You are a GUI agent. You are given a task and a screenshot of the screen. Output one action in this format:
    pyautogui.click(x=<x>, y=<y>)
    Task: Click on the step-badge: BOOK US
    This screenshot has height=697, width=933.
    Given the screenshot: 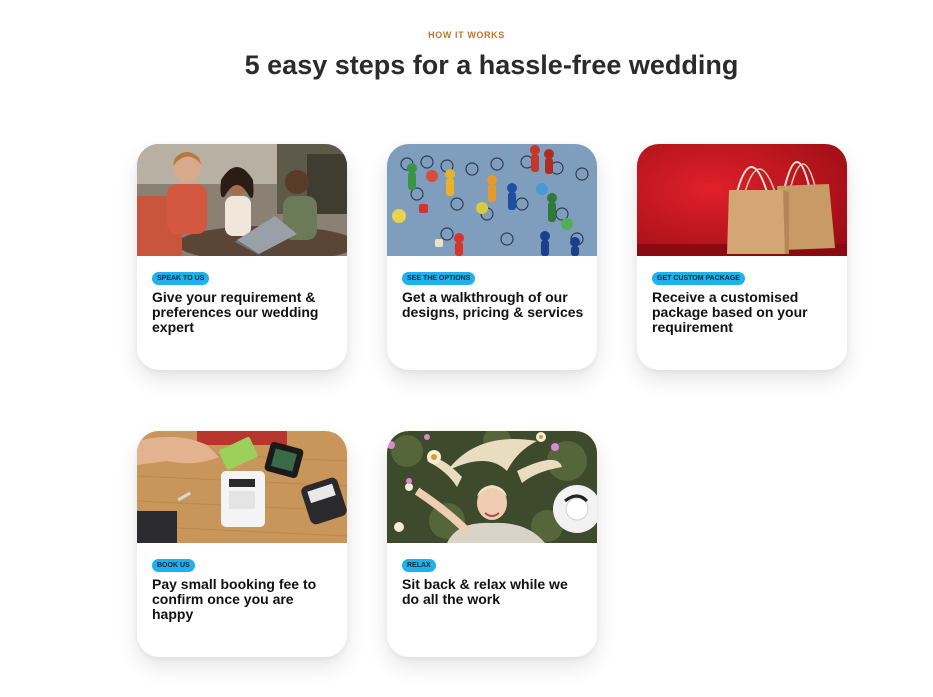 What is the action you would take?
    pyautogui.click(x=173, y=565)
    